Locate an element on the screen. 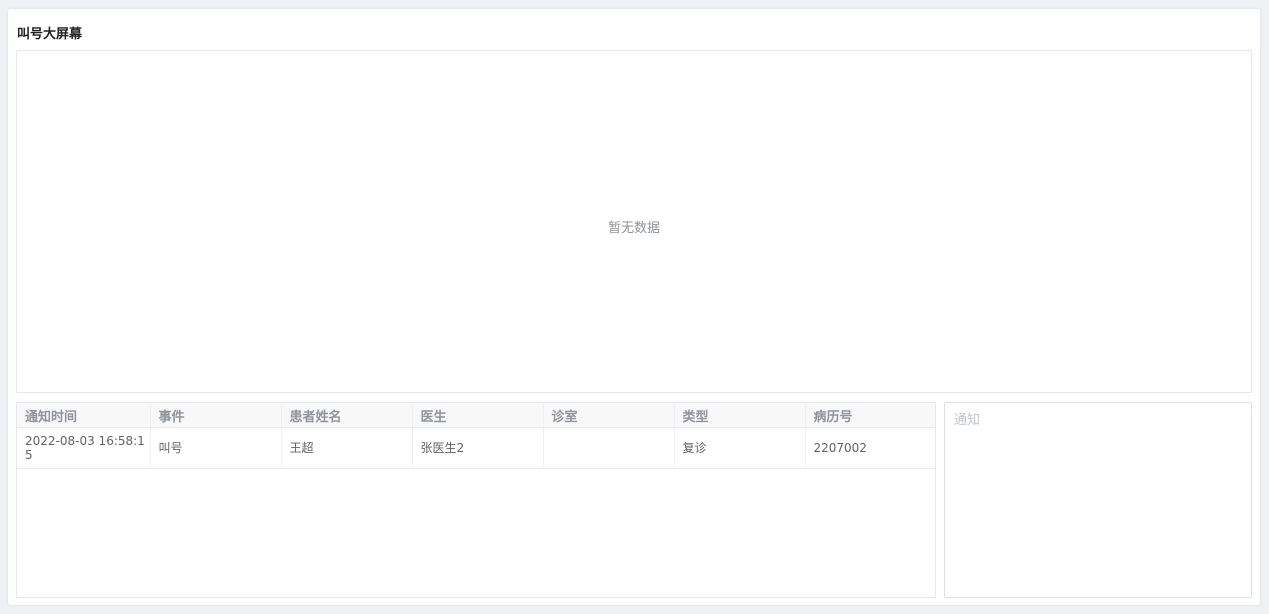 This screenshot has height=614, width=1269. table-header-row: 通知时间 事件 患者姓名 医生 诊室 类型 病历号 is located at coordinates (476, 415).